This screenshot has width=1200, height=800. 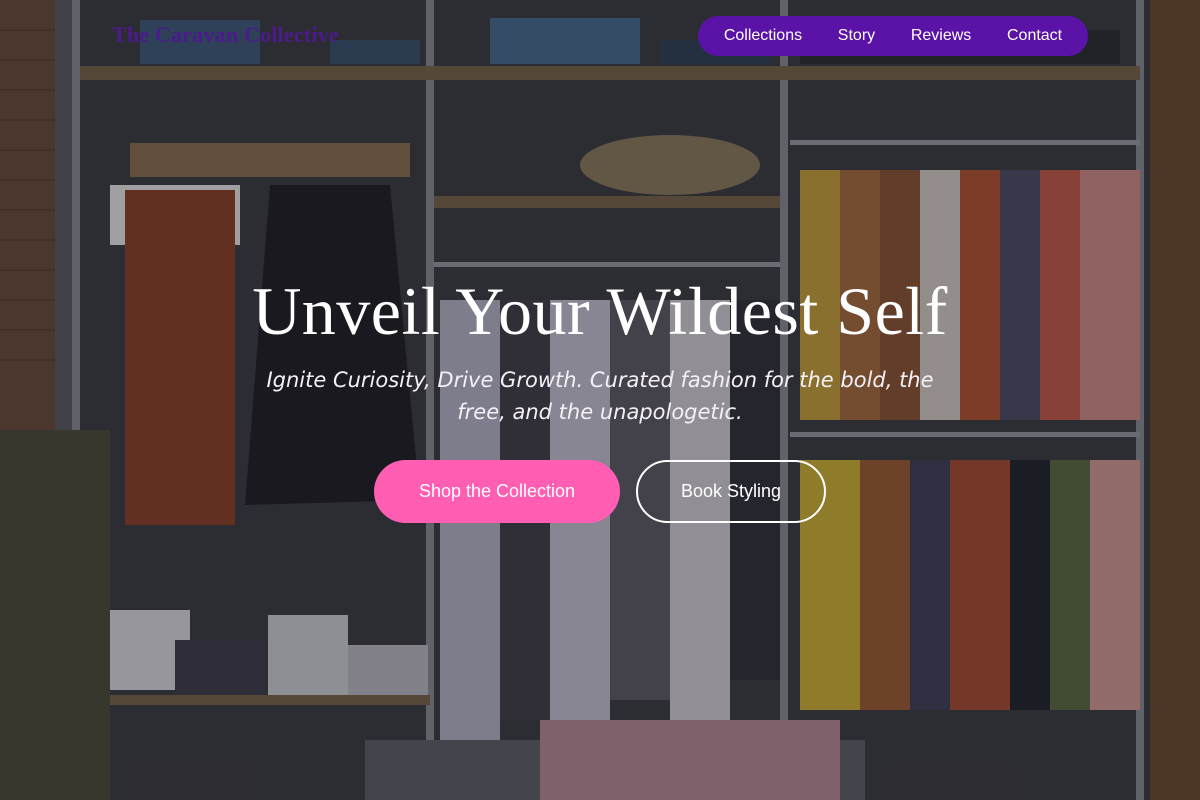 I want to click on book-styling-button: Book Styling, so click(x=731, y=491).